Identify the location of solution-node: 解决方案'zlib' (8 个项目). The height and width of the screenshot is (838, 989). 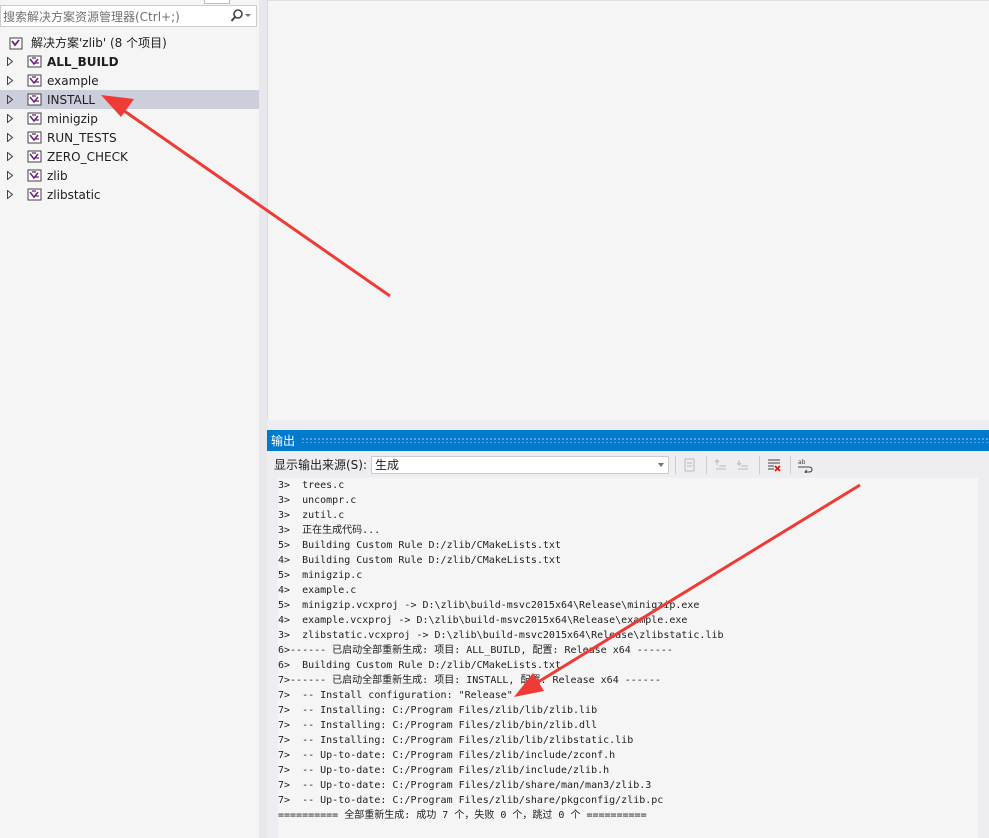
(129, 42).